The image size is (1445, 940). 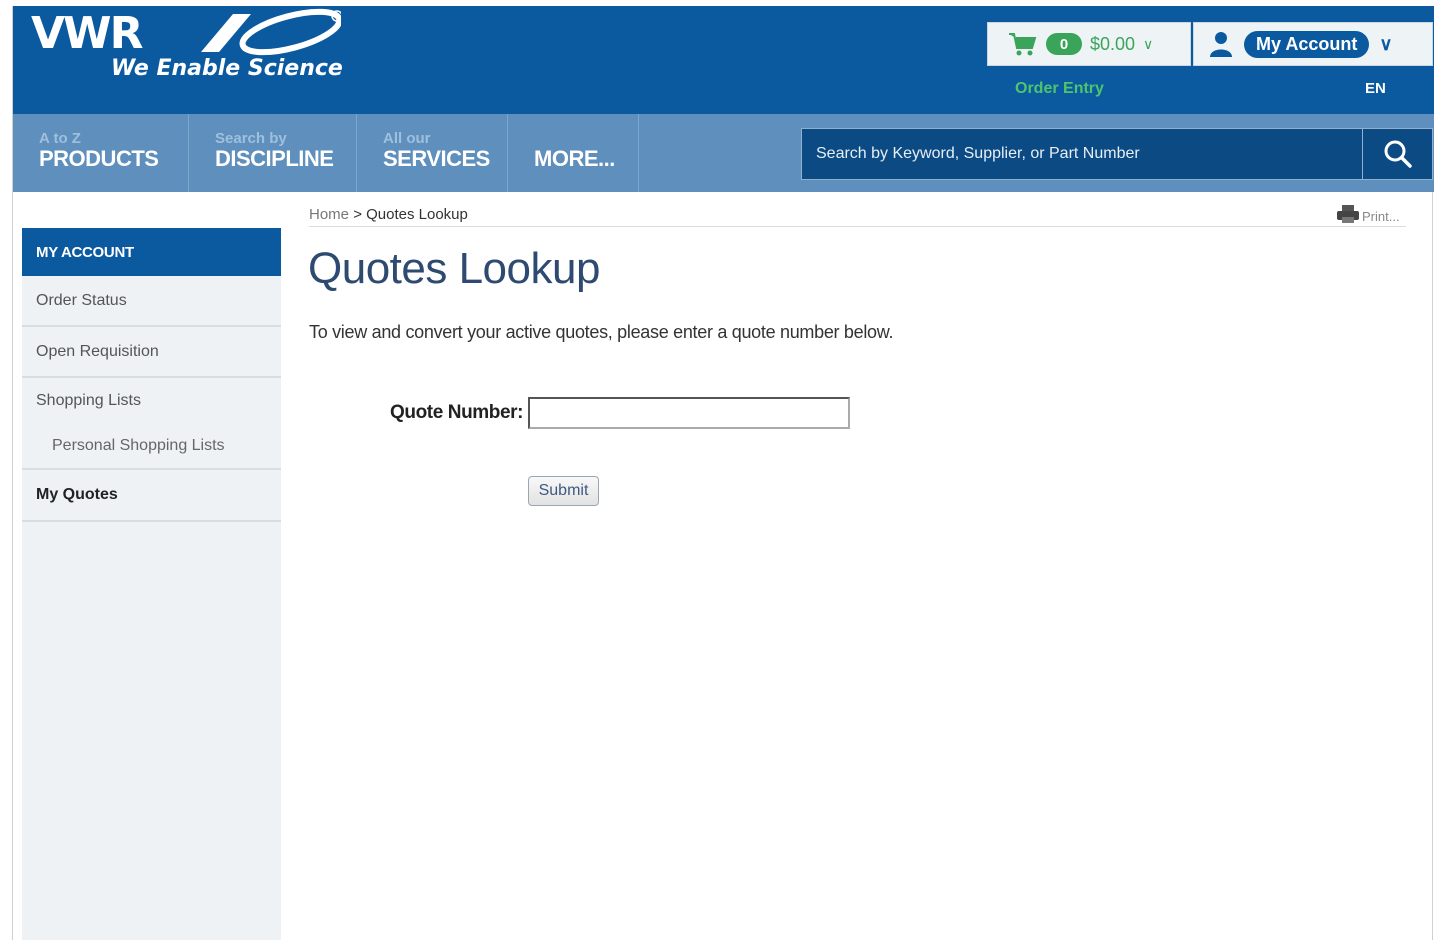 I want to click on nav-discipline-label: DISCIPLINE, so click(x=274, y=158).